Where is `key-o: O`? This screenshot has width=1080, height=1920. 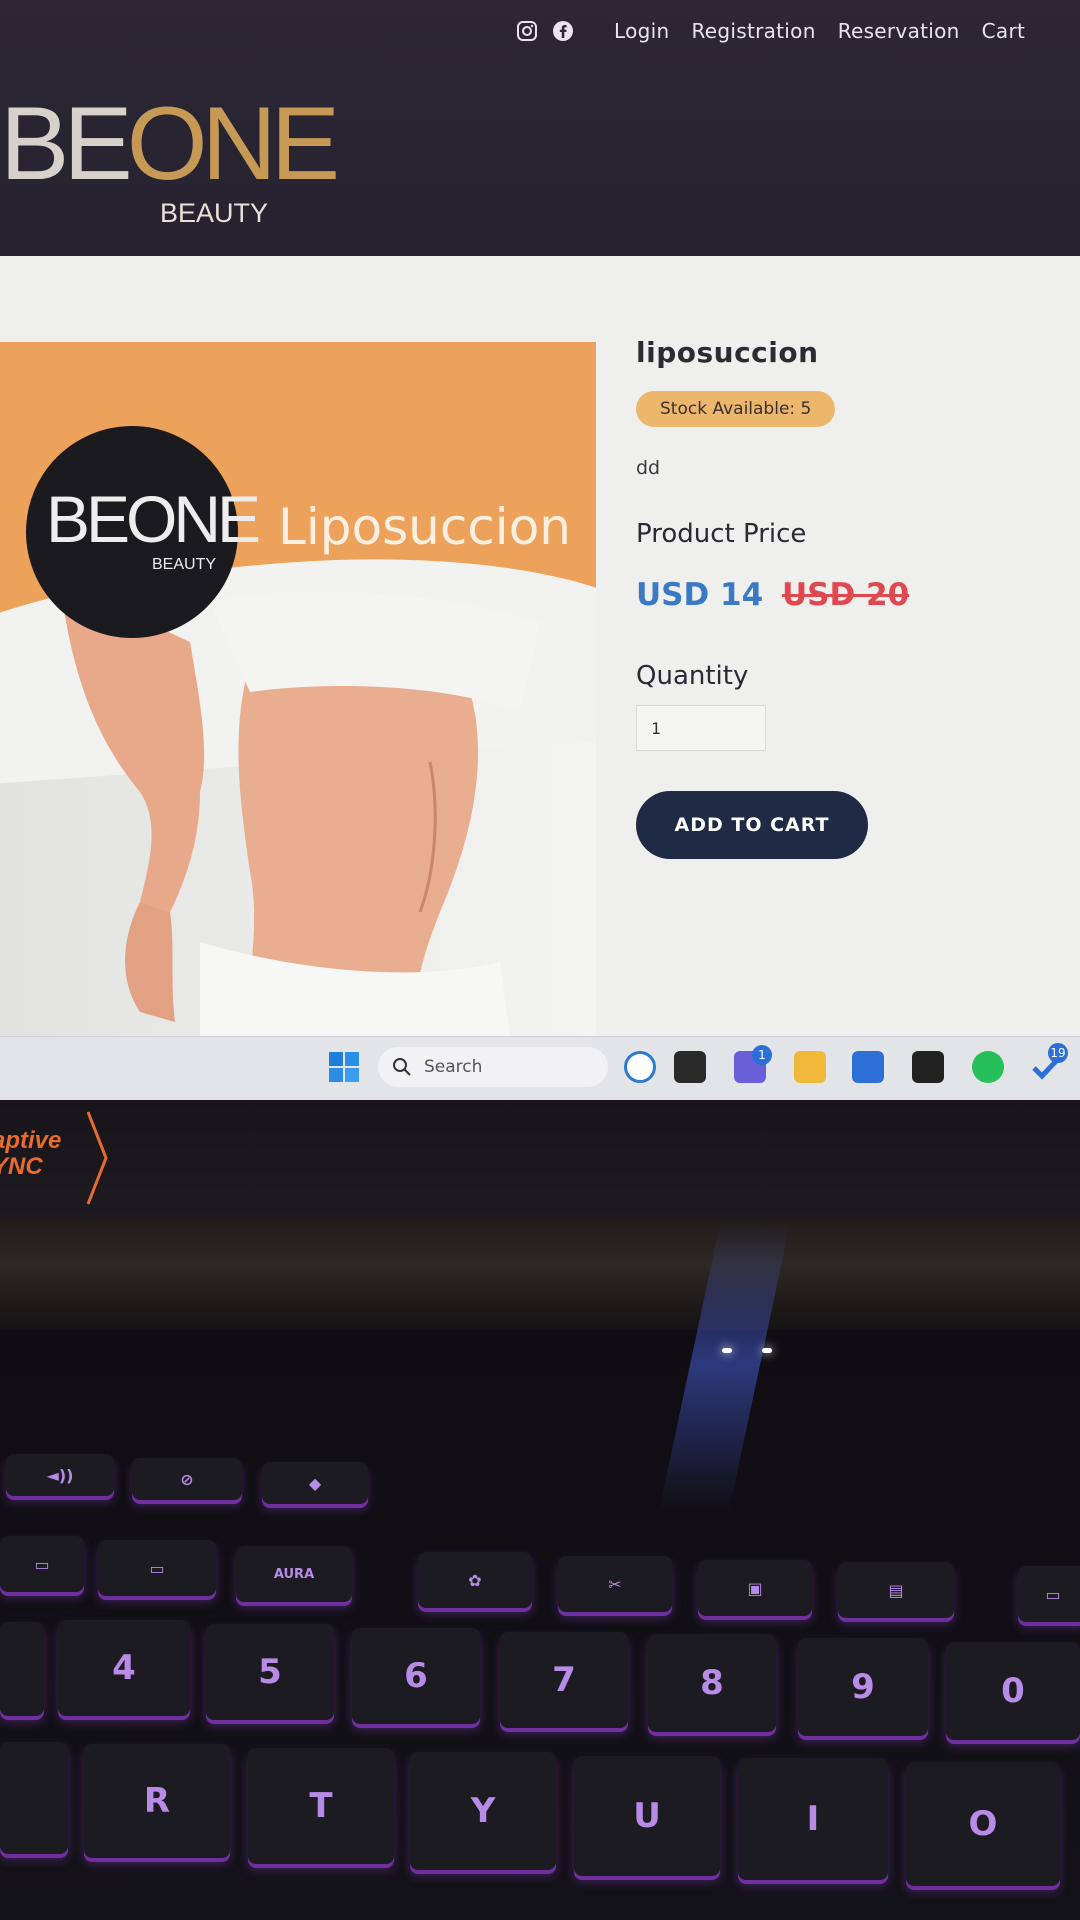
key-o: O is located at coordinates (983, 1824).